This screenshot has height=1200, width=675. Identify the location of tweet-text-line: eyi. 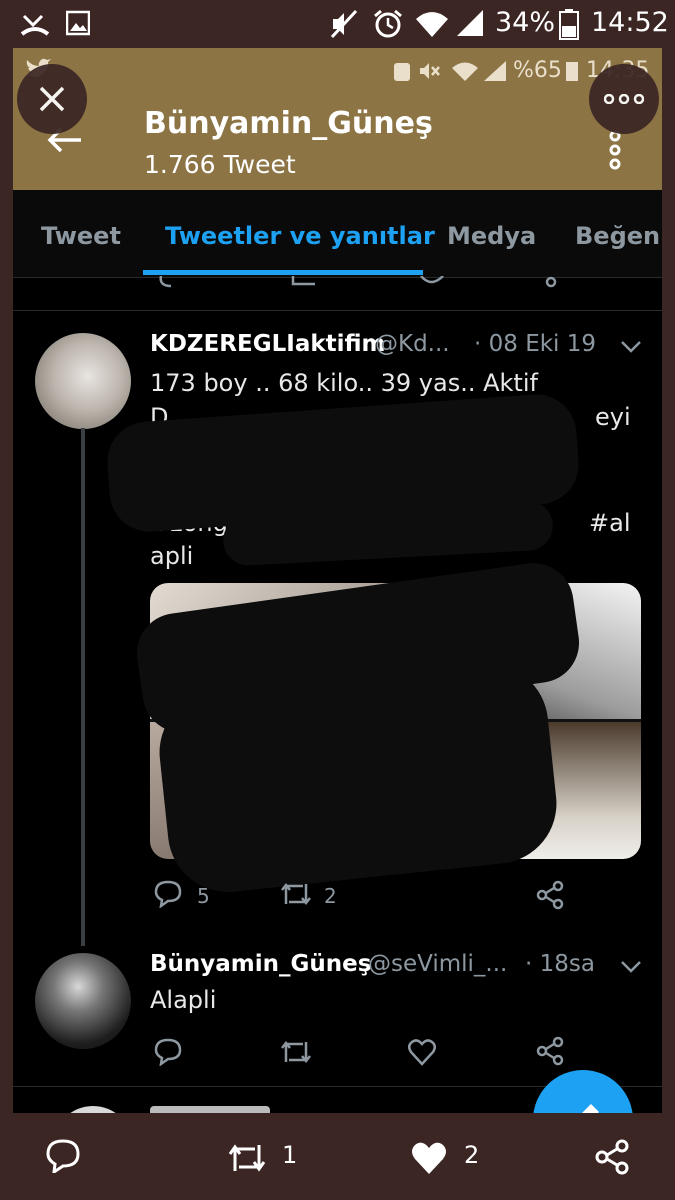
(613, 417).